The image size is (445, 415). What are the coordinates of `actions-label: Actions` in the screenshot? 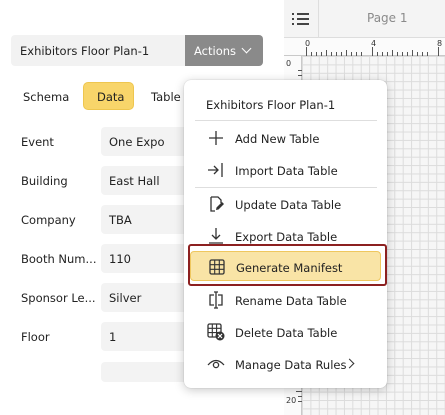 It's located at (215, 51).